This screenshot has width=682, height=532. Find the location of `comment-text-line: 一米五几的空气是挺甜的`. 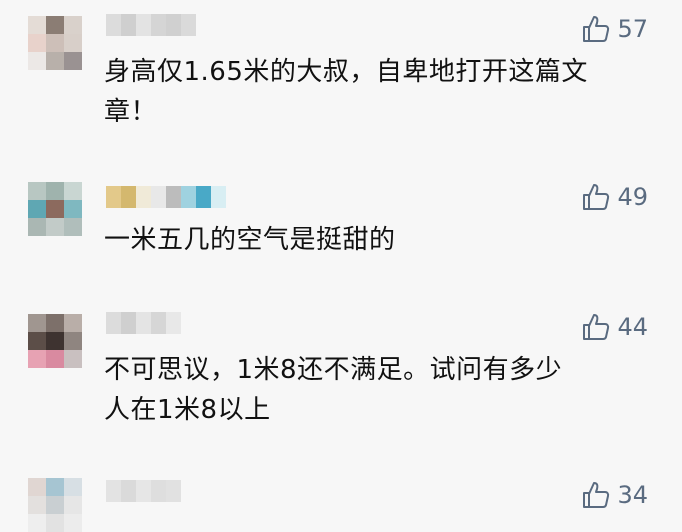

comment-text-line: 一米五几的空气是挺甜的 is located at coordinates (250, 240).